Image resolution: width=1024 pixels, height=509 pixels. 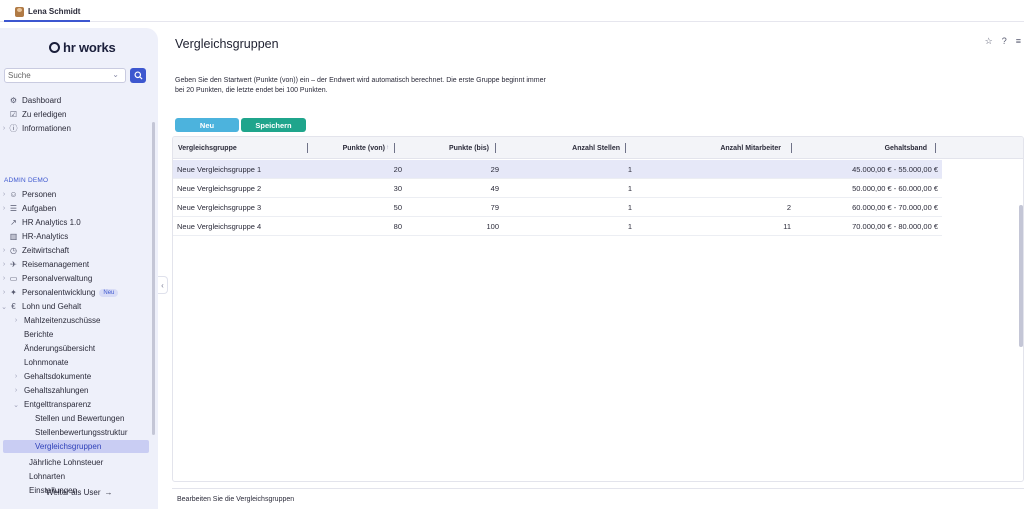 I want to click on sidebar-item-informationen: › ⓘ Informationen, so click(x=35, y=128).